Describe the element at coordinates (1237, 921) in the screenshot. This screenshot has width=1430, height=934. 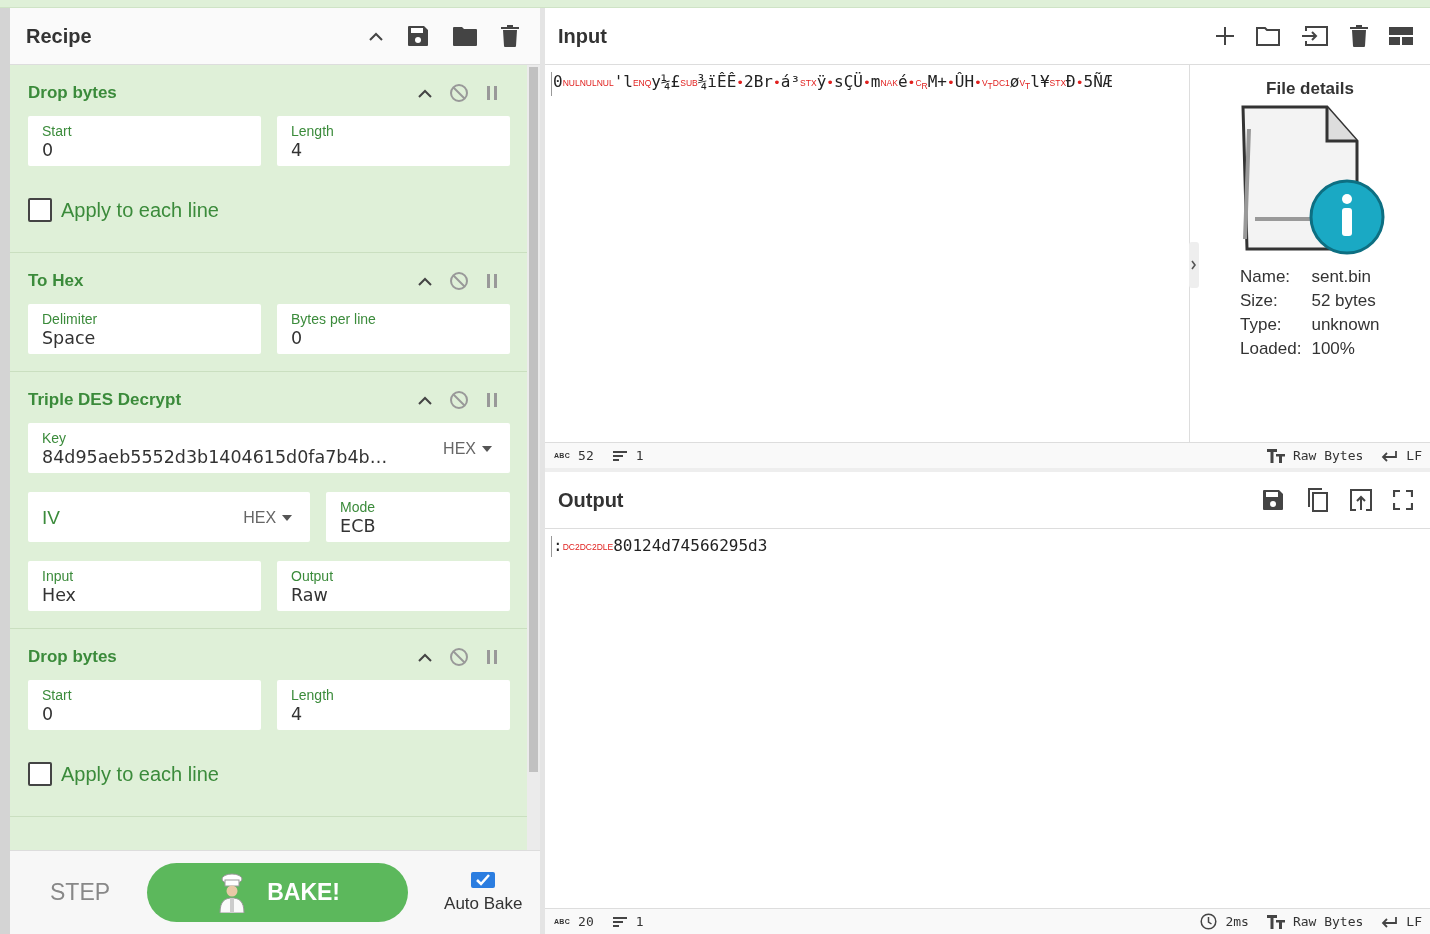
I see `bake-time: 2ms` at that location.